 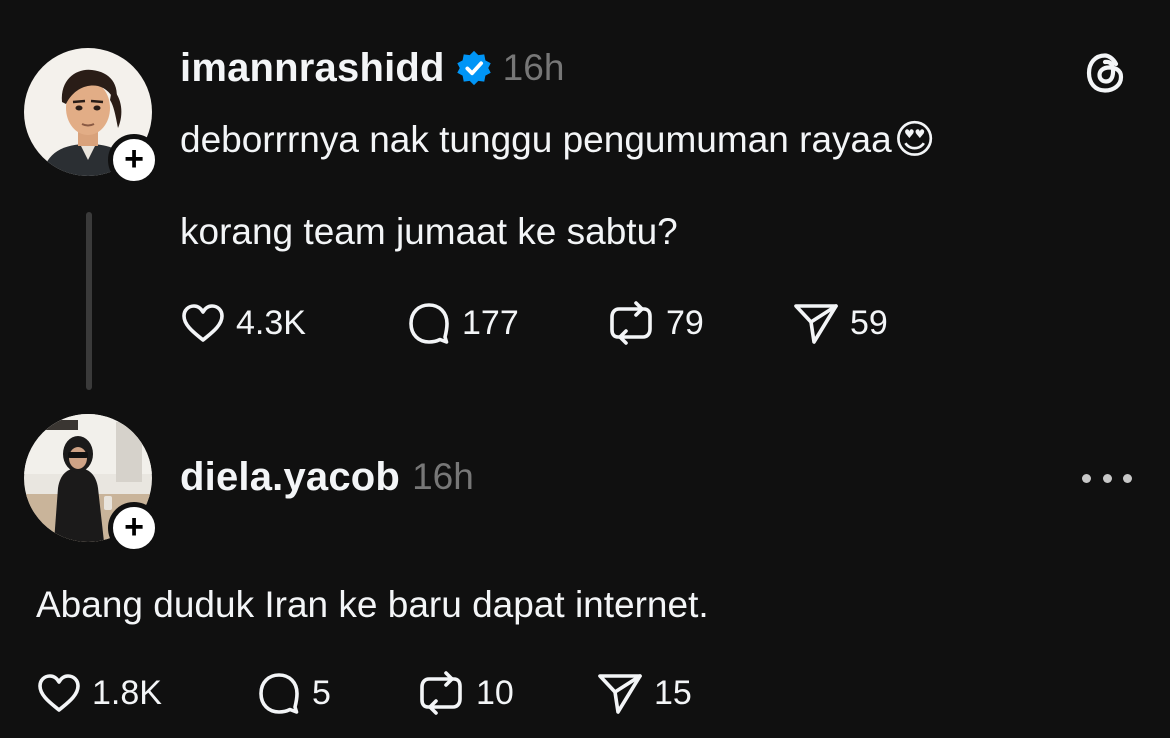 I want to click on username: imannrashidd, so click(x=312, y=68).